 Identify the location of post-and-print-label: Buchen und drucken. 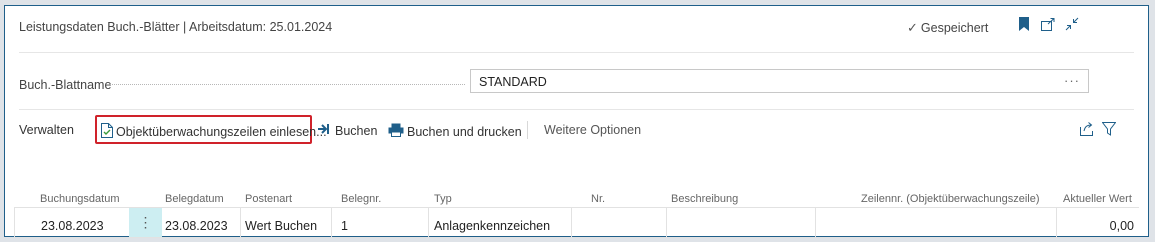
(464, 131).